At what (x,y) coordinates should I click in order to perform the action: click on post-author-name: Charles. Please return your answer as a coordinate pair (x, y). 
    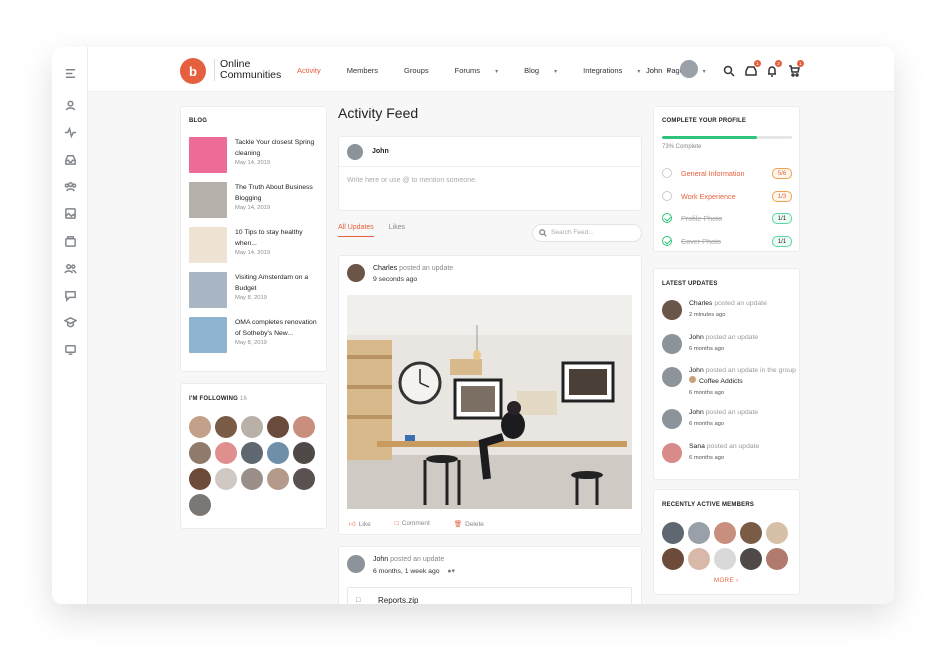
    Looking at the image, I should click on (385, 268).